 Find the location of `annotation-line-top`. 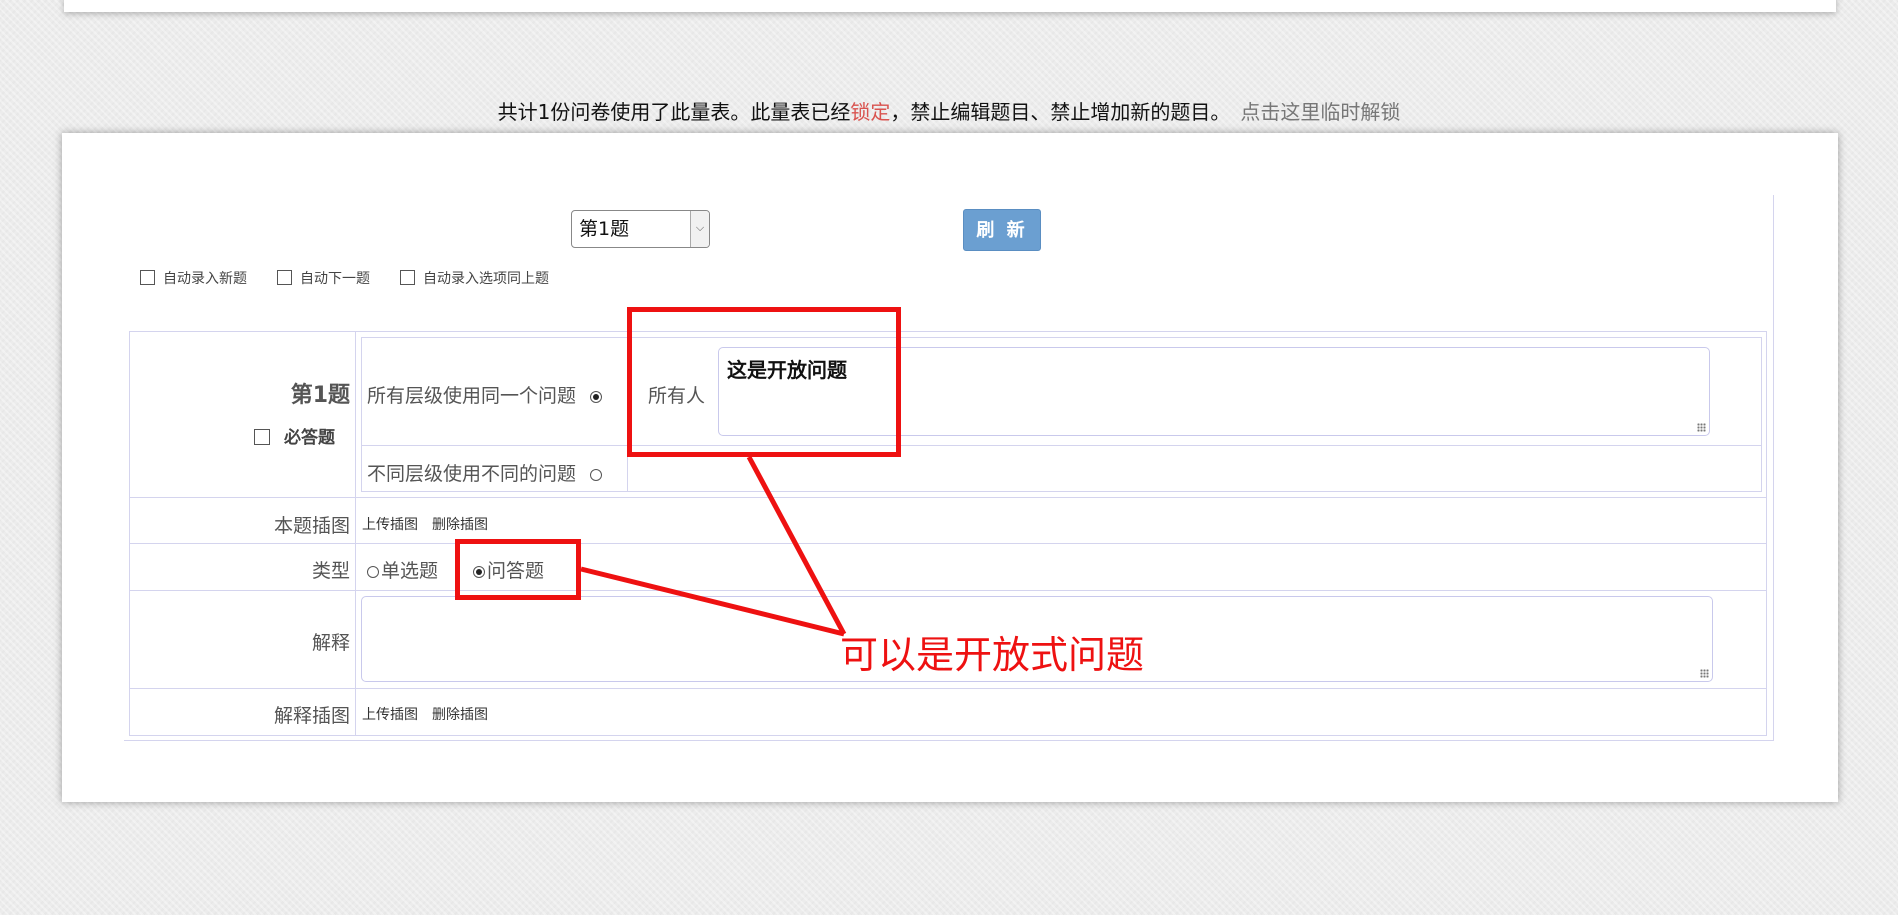

annotation-line-top is located at coordinates (796, 545).